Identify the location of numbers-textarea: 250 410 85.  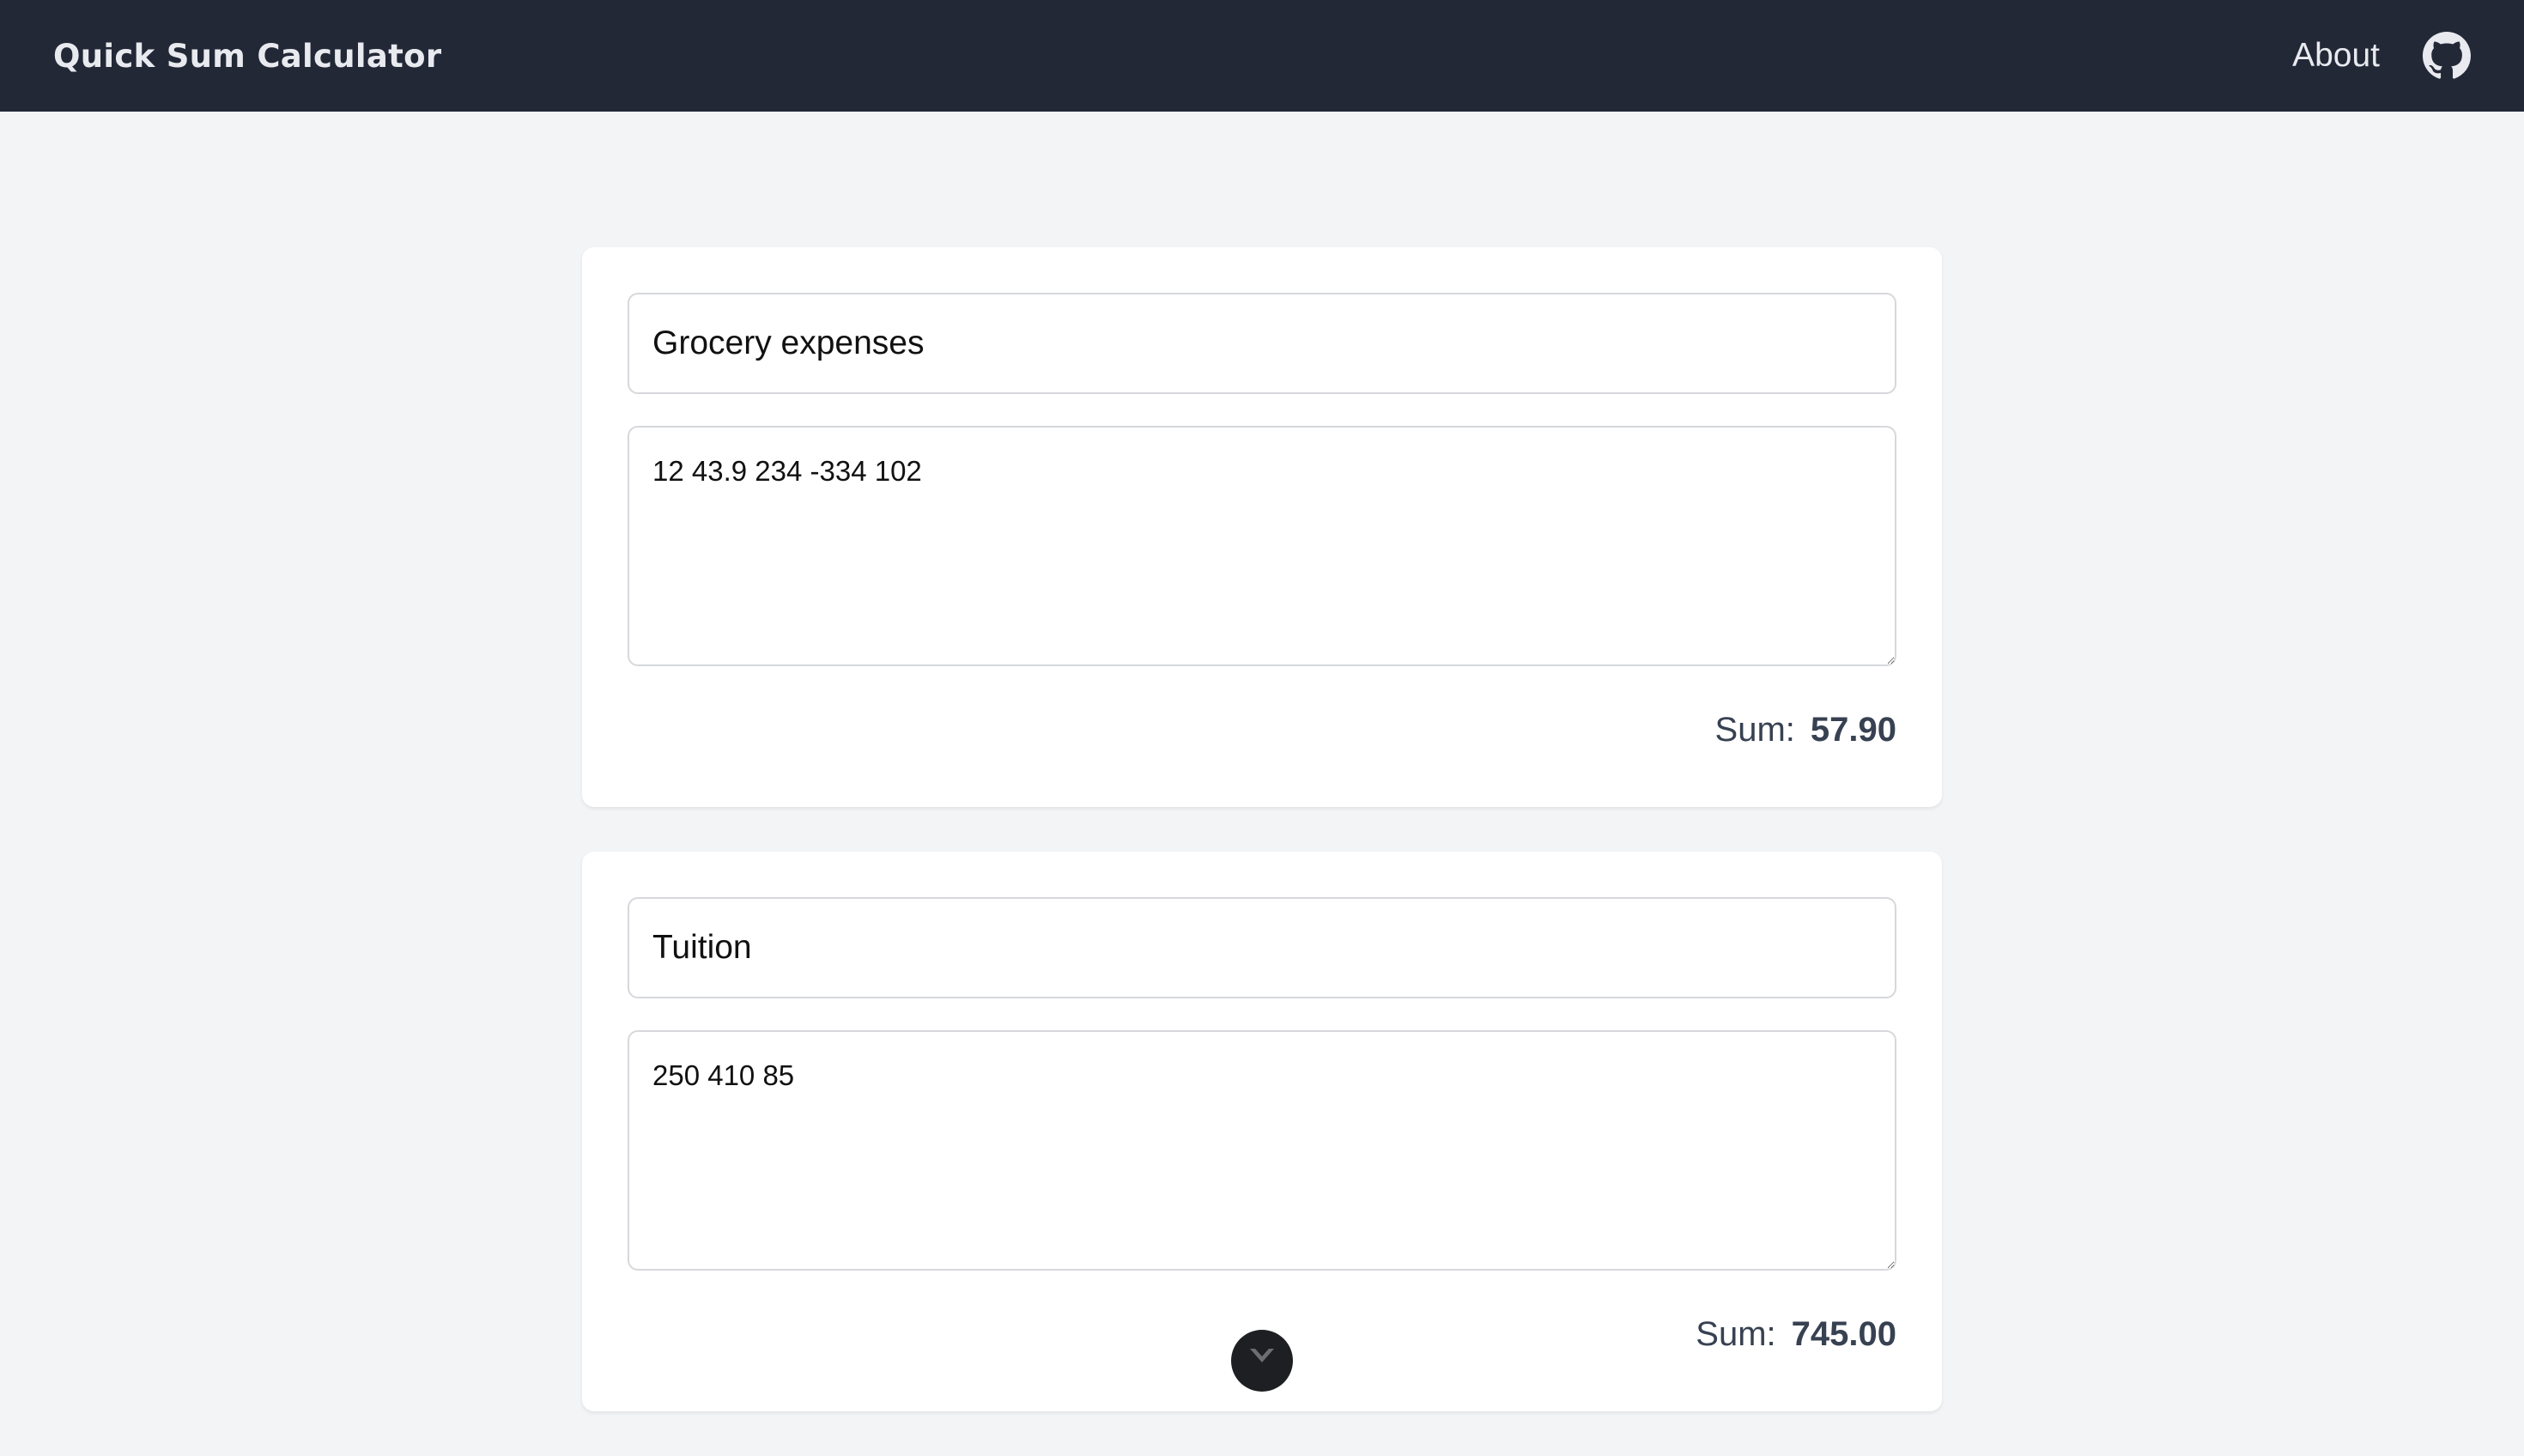
(1262, 1151).